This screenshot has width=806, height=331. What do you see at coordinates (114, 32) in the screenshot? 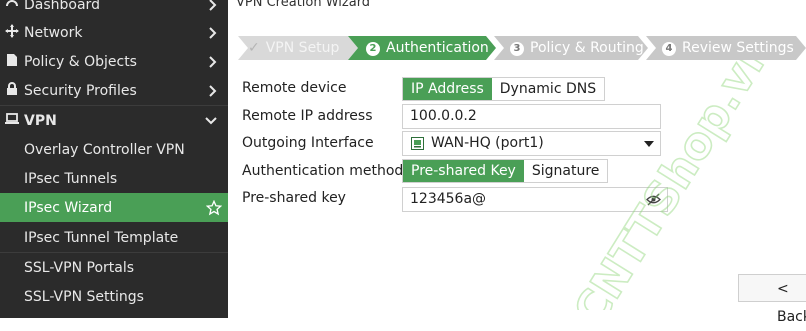
I see `sidebar-item-network: Network` at bounding box center [114, 32].